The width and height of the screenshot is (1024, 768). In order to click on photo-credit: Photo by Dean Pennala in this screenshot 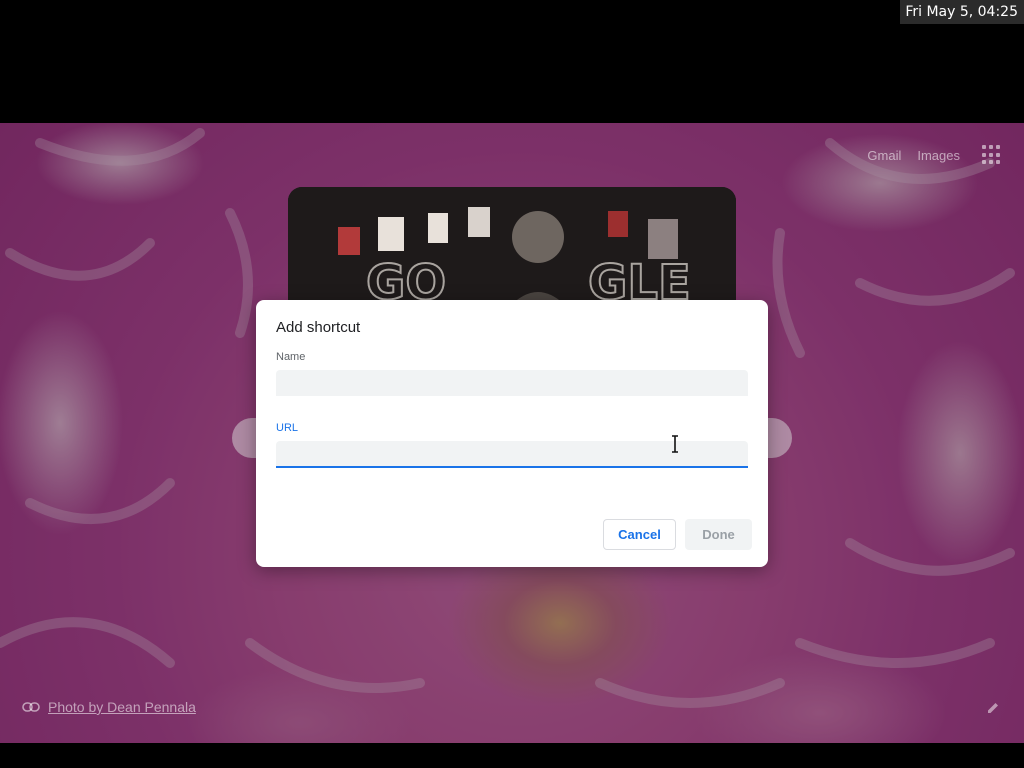, I will do `click(109, 707)`.